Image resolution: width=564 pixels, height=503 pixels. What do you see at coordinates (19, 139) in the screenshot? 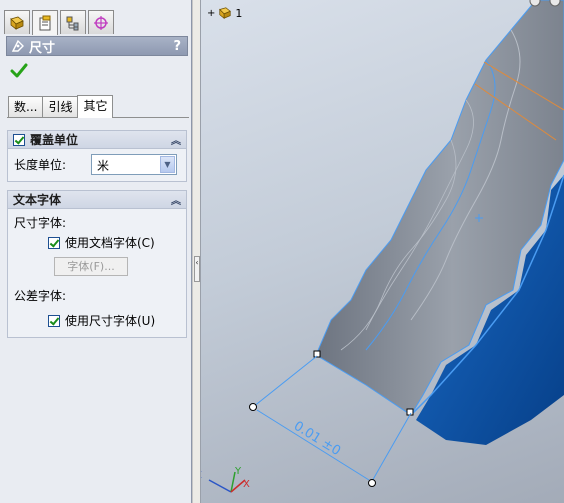
I see `override-units-checkbox` at bounding box center [19, 139].